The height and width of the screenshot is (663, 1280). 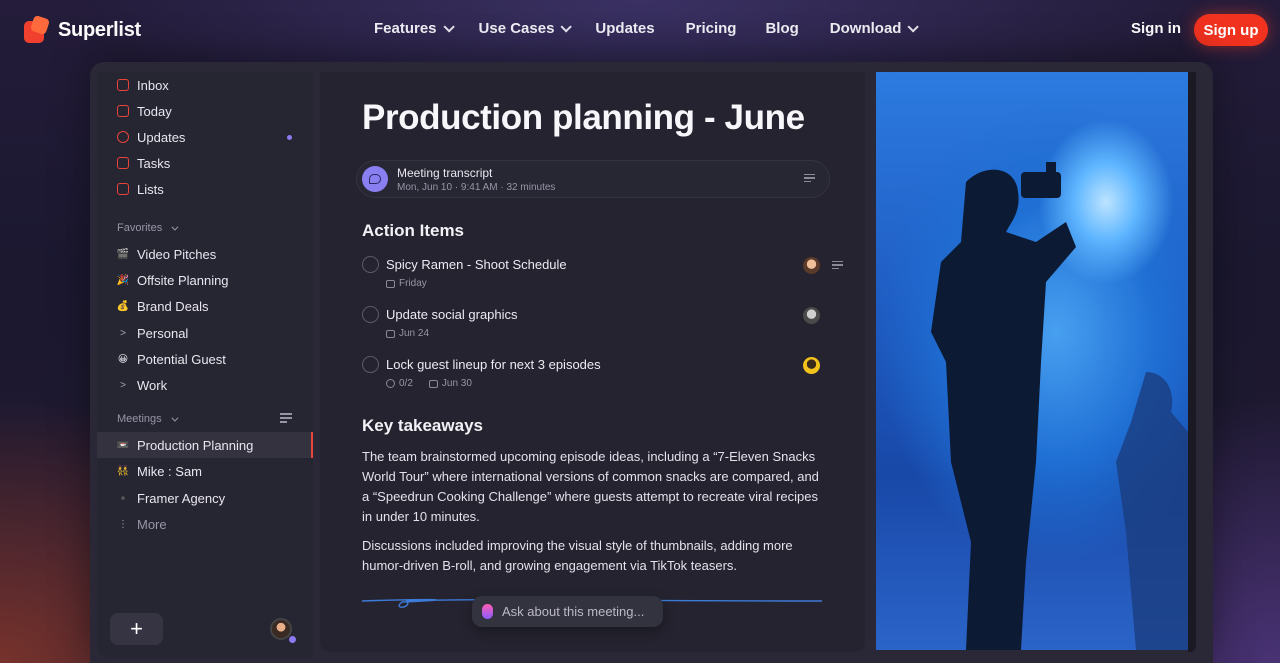 What do you see at coordinates (181, 498) in the screenshot?
I see `sidebar-item-label: Framer Agency` at bounding box center [181, 498].